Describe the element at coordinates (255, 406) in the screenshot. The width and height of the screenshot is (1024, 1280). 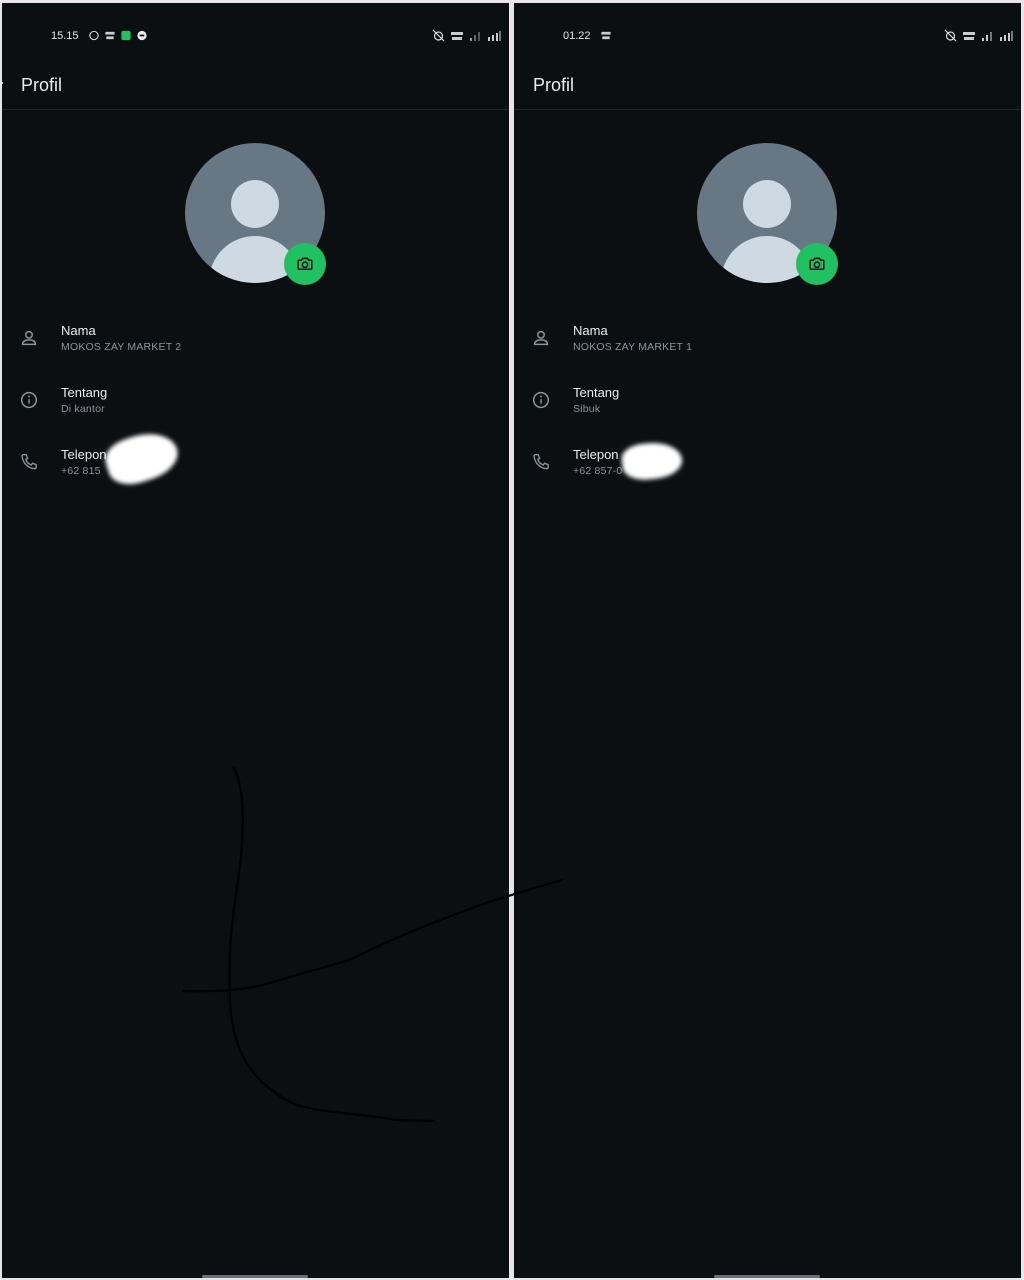
I see `about-row: Tentang Di kantor` at that location.